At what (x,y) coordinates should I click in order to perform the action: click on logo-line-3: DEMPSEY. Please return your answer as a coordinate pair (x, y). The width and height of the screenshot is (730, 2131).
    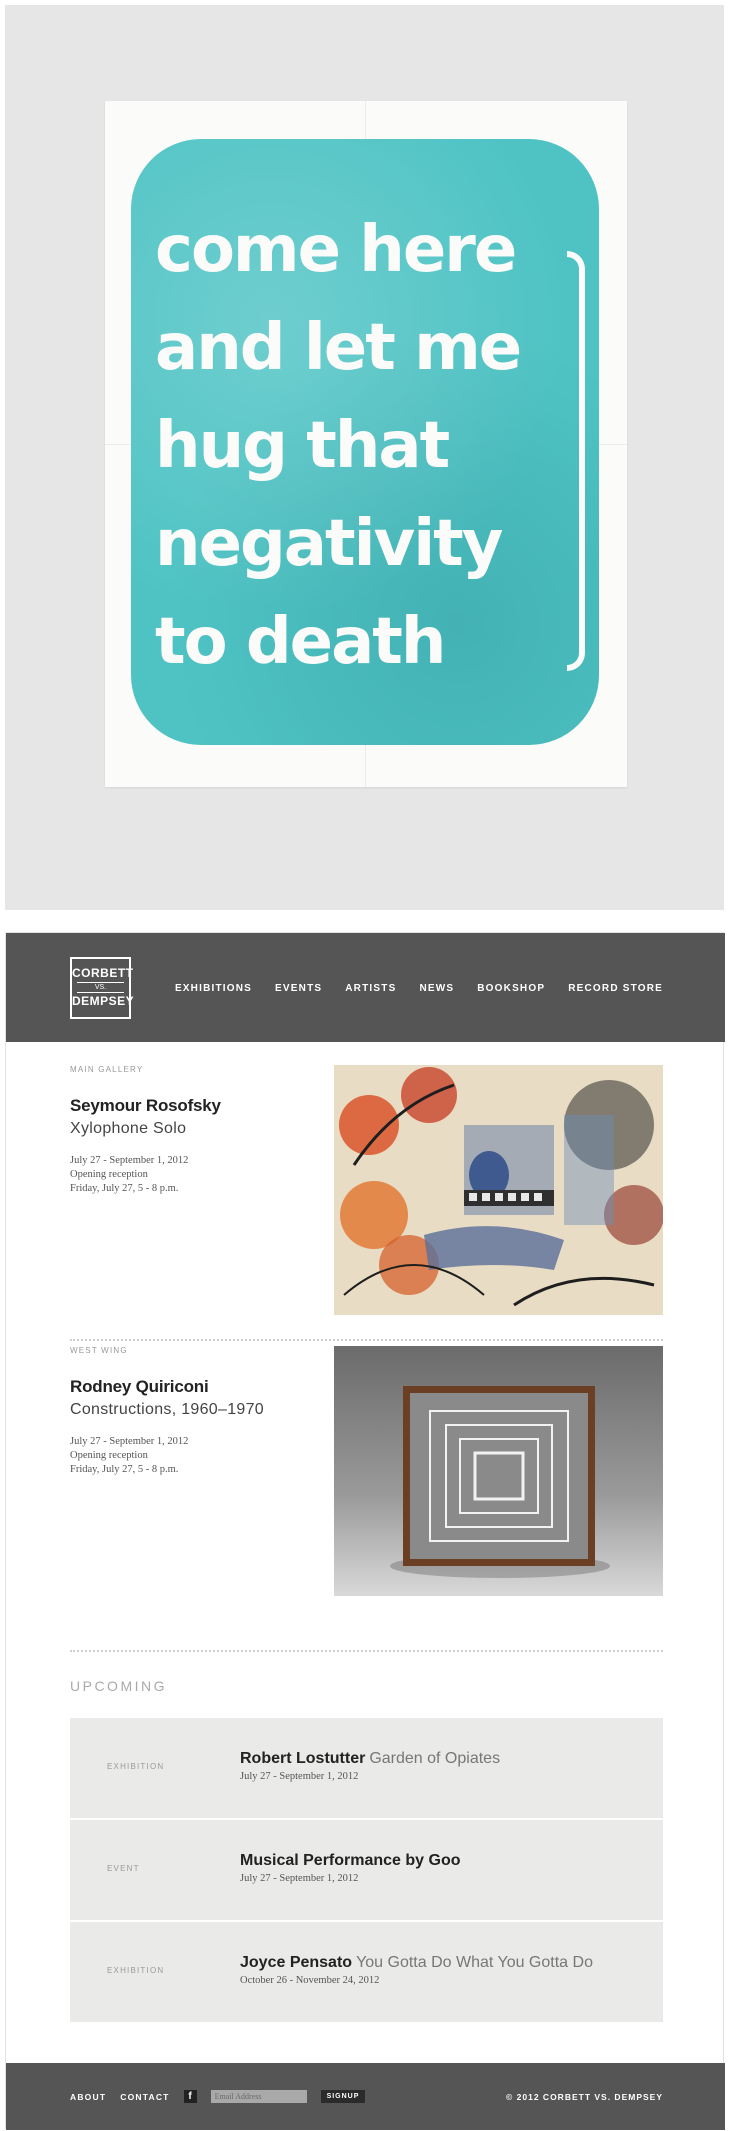
    Looking at the image, I should click on (103, 1001).